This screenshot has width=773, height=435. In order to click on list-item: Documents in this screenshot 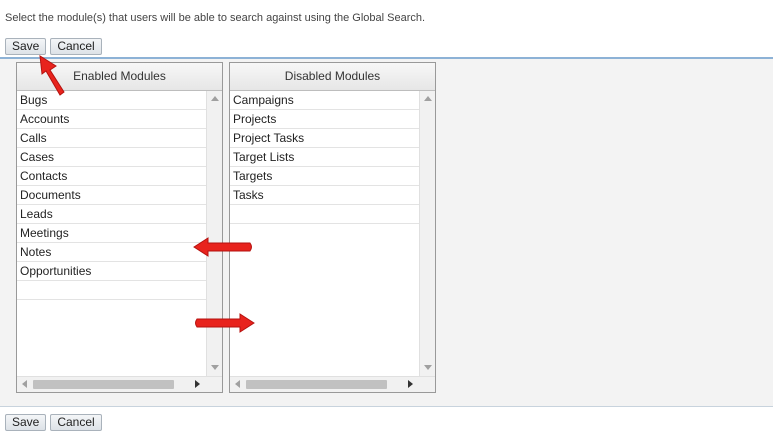, I will do `click(111, 195)`.